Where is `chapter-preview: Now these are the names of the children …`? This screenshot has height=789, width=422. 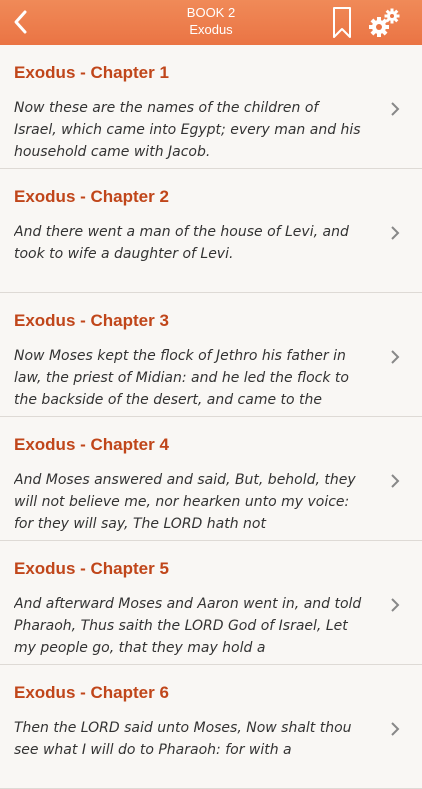
chapter-preview: Now these are the names of the children … is located at coordinates (187, 130).